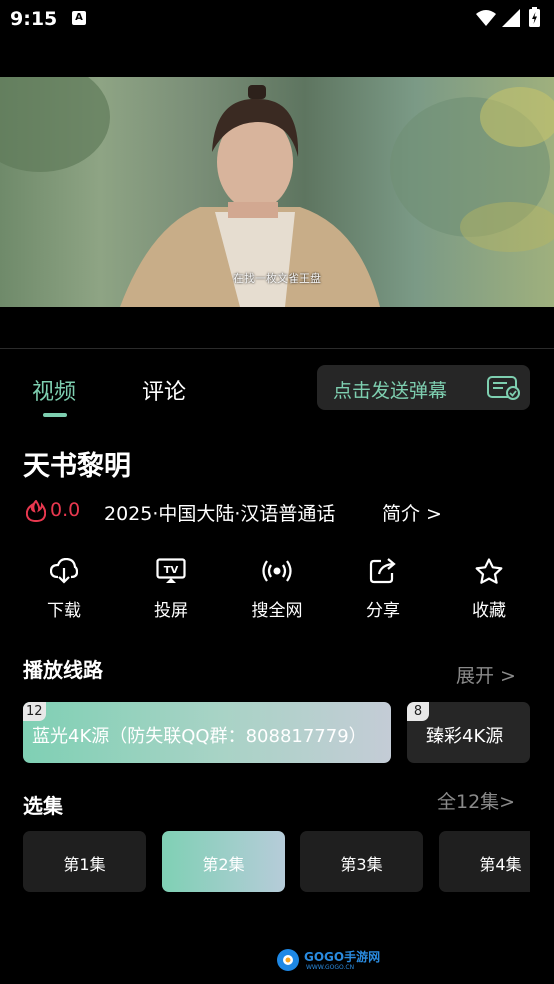 The image size is (554, 984). Describe the element at coordinates (383, 611) in the screenshot. I see `share-label: 分享` at that location.